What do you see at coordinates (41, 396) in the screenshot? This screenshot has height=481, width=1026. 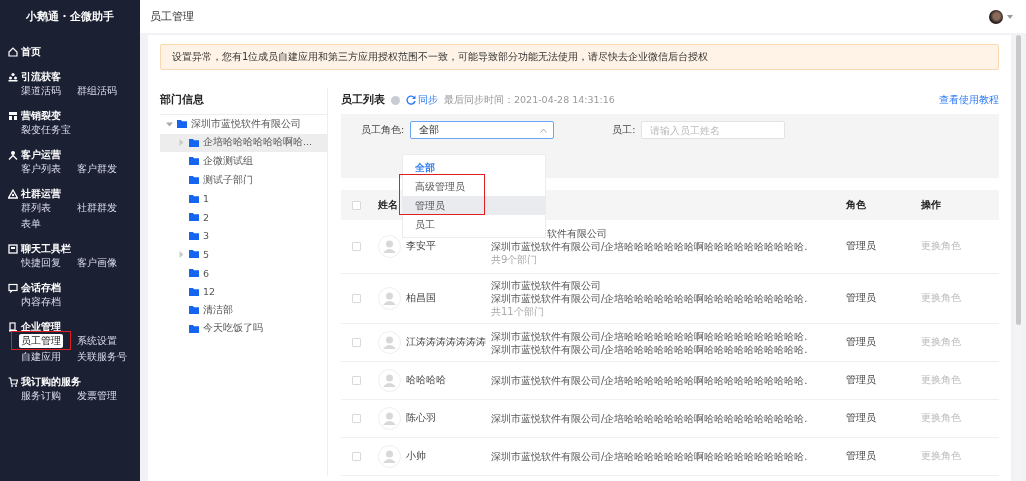 I see `nav-item: 服务订购` at bounding box center [41, 396].